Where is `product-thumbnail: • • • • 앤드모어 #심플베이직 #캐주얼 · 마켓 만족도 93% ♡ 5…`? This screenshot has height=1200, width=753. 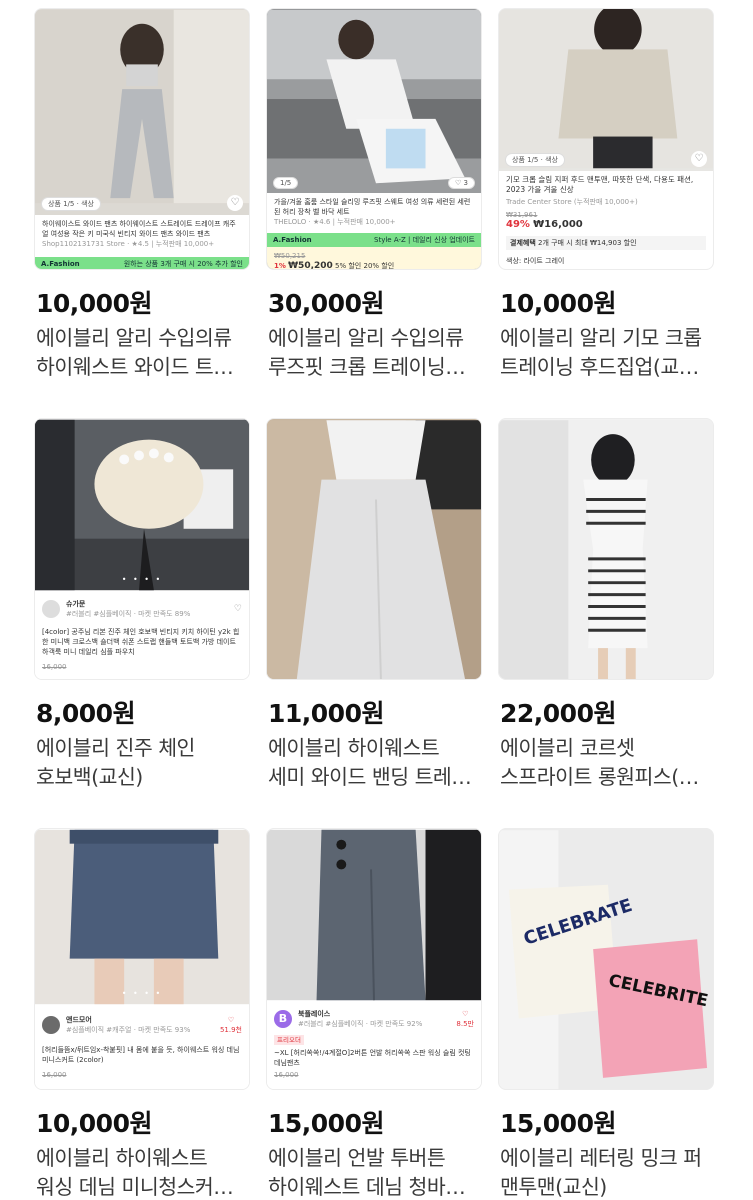 product-thumbnail: • • • • 앤드모어 #심플베이직 #캐주얼 · 마켓 만족도 93% ♡ 5… is located at coordinates (142, 959).